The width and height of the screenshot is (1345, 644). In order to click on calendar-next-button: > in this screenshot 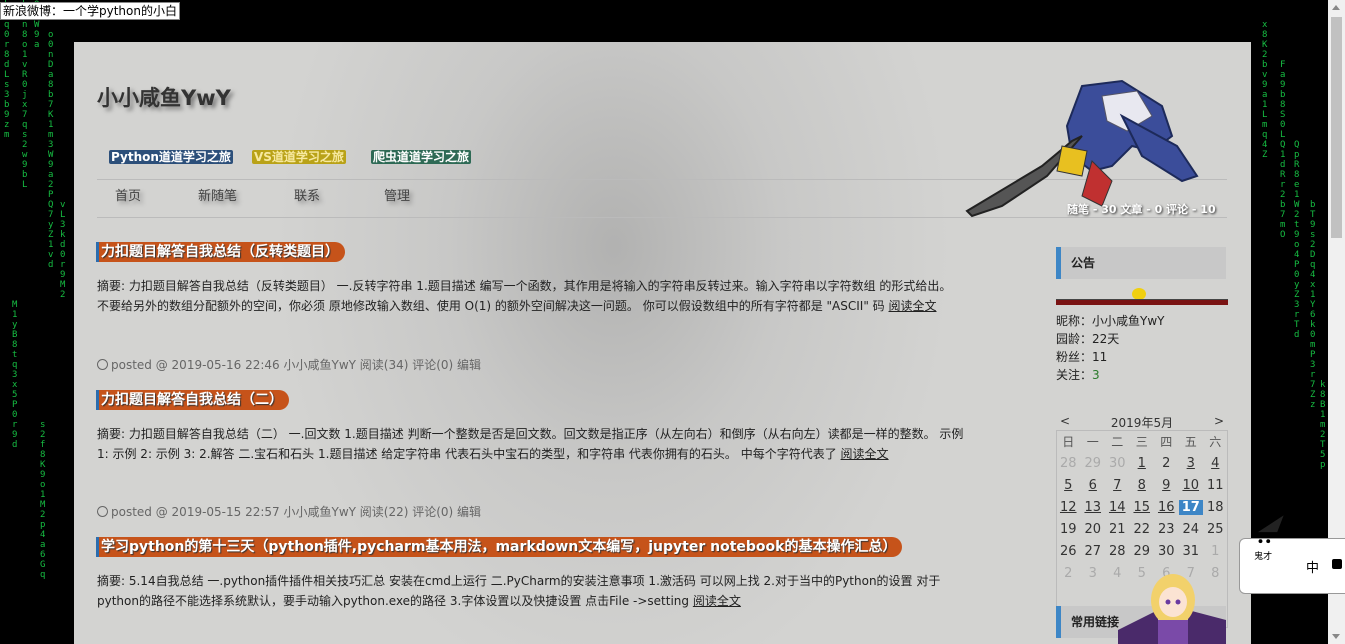, I will do `click(1221, 422)`.